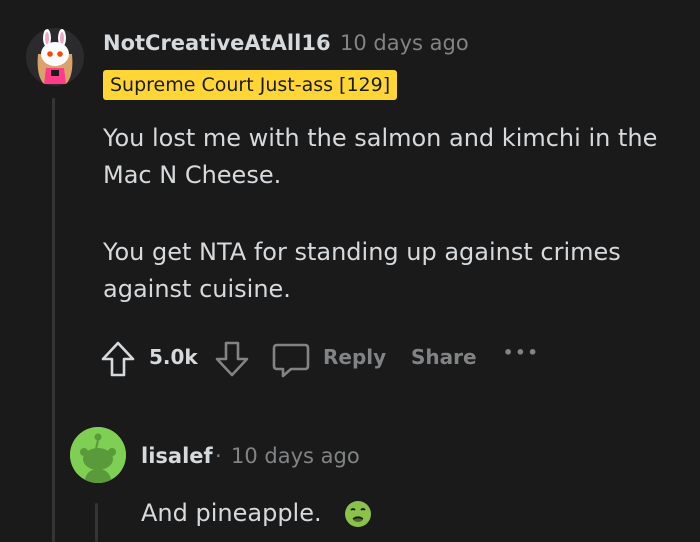 The width and height of the screenshot is (700, 542). Describe the element at coordinates (358, 514) in the screenshot. I see `nauseated-face-icon` at that location.